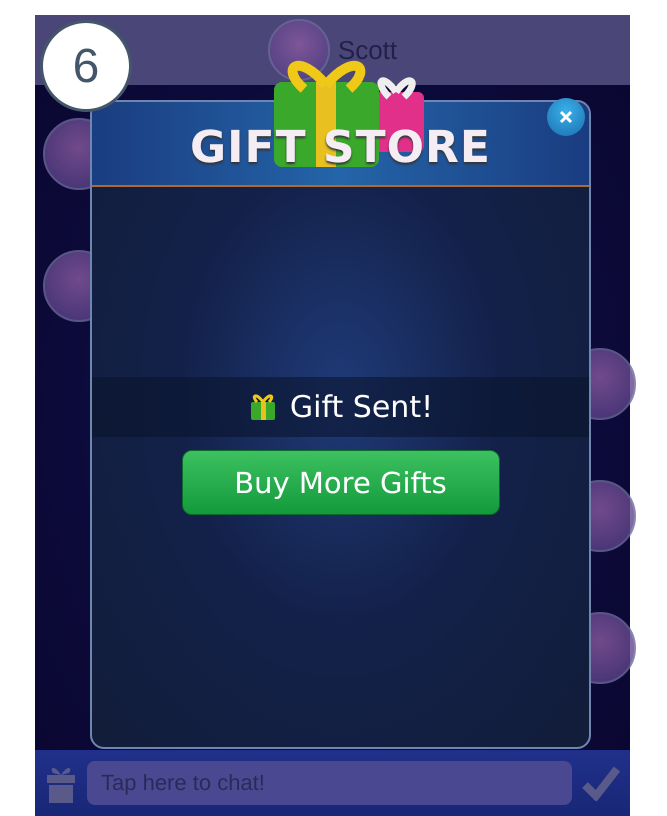  What do you see at coordinates (566, 117) in the screenshot?
I see `close-icon` at bounding box center [566, 117].